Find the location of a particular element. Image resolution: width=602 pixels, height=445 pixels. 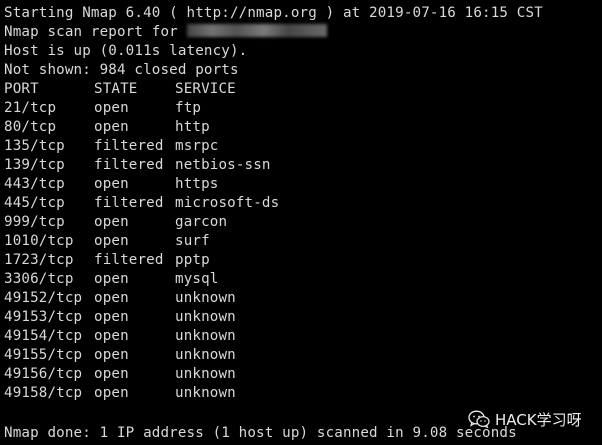

service-cell: pptp is located at coordinates (192, 260).